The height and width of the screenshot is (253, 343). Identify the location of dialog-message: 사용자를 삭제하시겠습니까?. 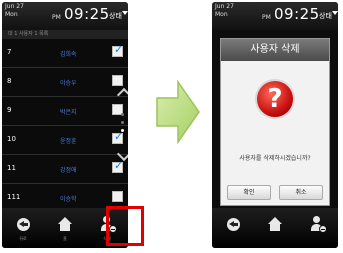
(275, 158).